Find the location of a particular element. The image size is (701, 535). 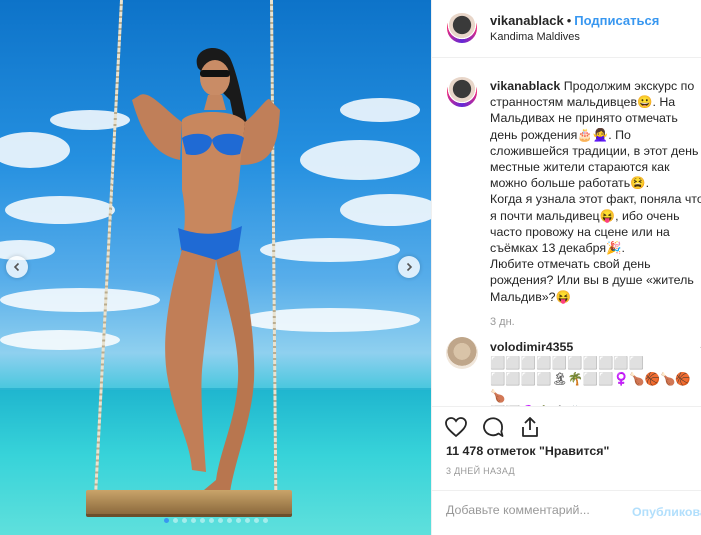

carousel-next-button is located at coordinates (409, 267).